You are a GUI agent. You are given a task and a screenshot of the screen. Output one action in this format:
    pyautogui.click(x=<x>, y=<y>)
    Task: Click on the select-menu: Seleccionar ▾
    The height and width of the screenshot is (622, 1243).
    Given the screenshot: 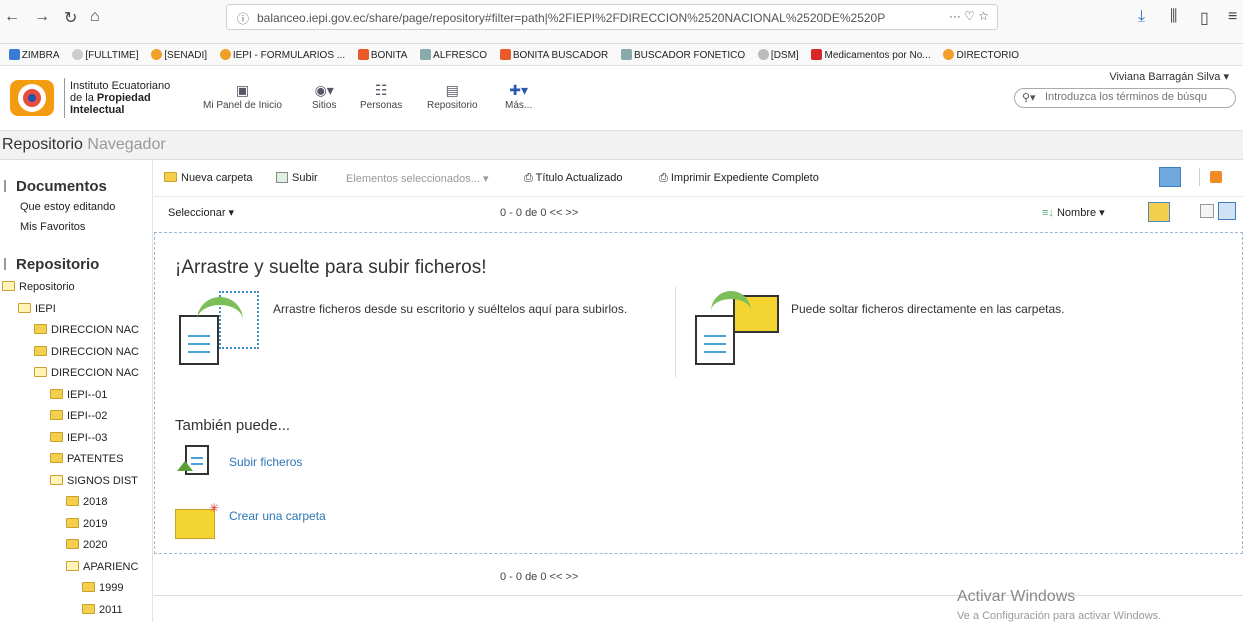 What is the action you would take?
    pyautogui.click(x=201, y=212)
    